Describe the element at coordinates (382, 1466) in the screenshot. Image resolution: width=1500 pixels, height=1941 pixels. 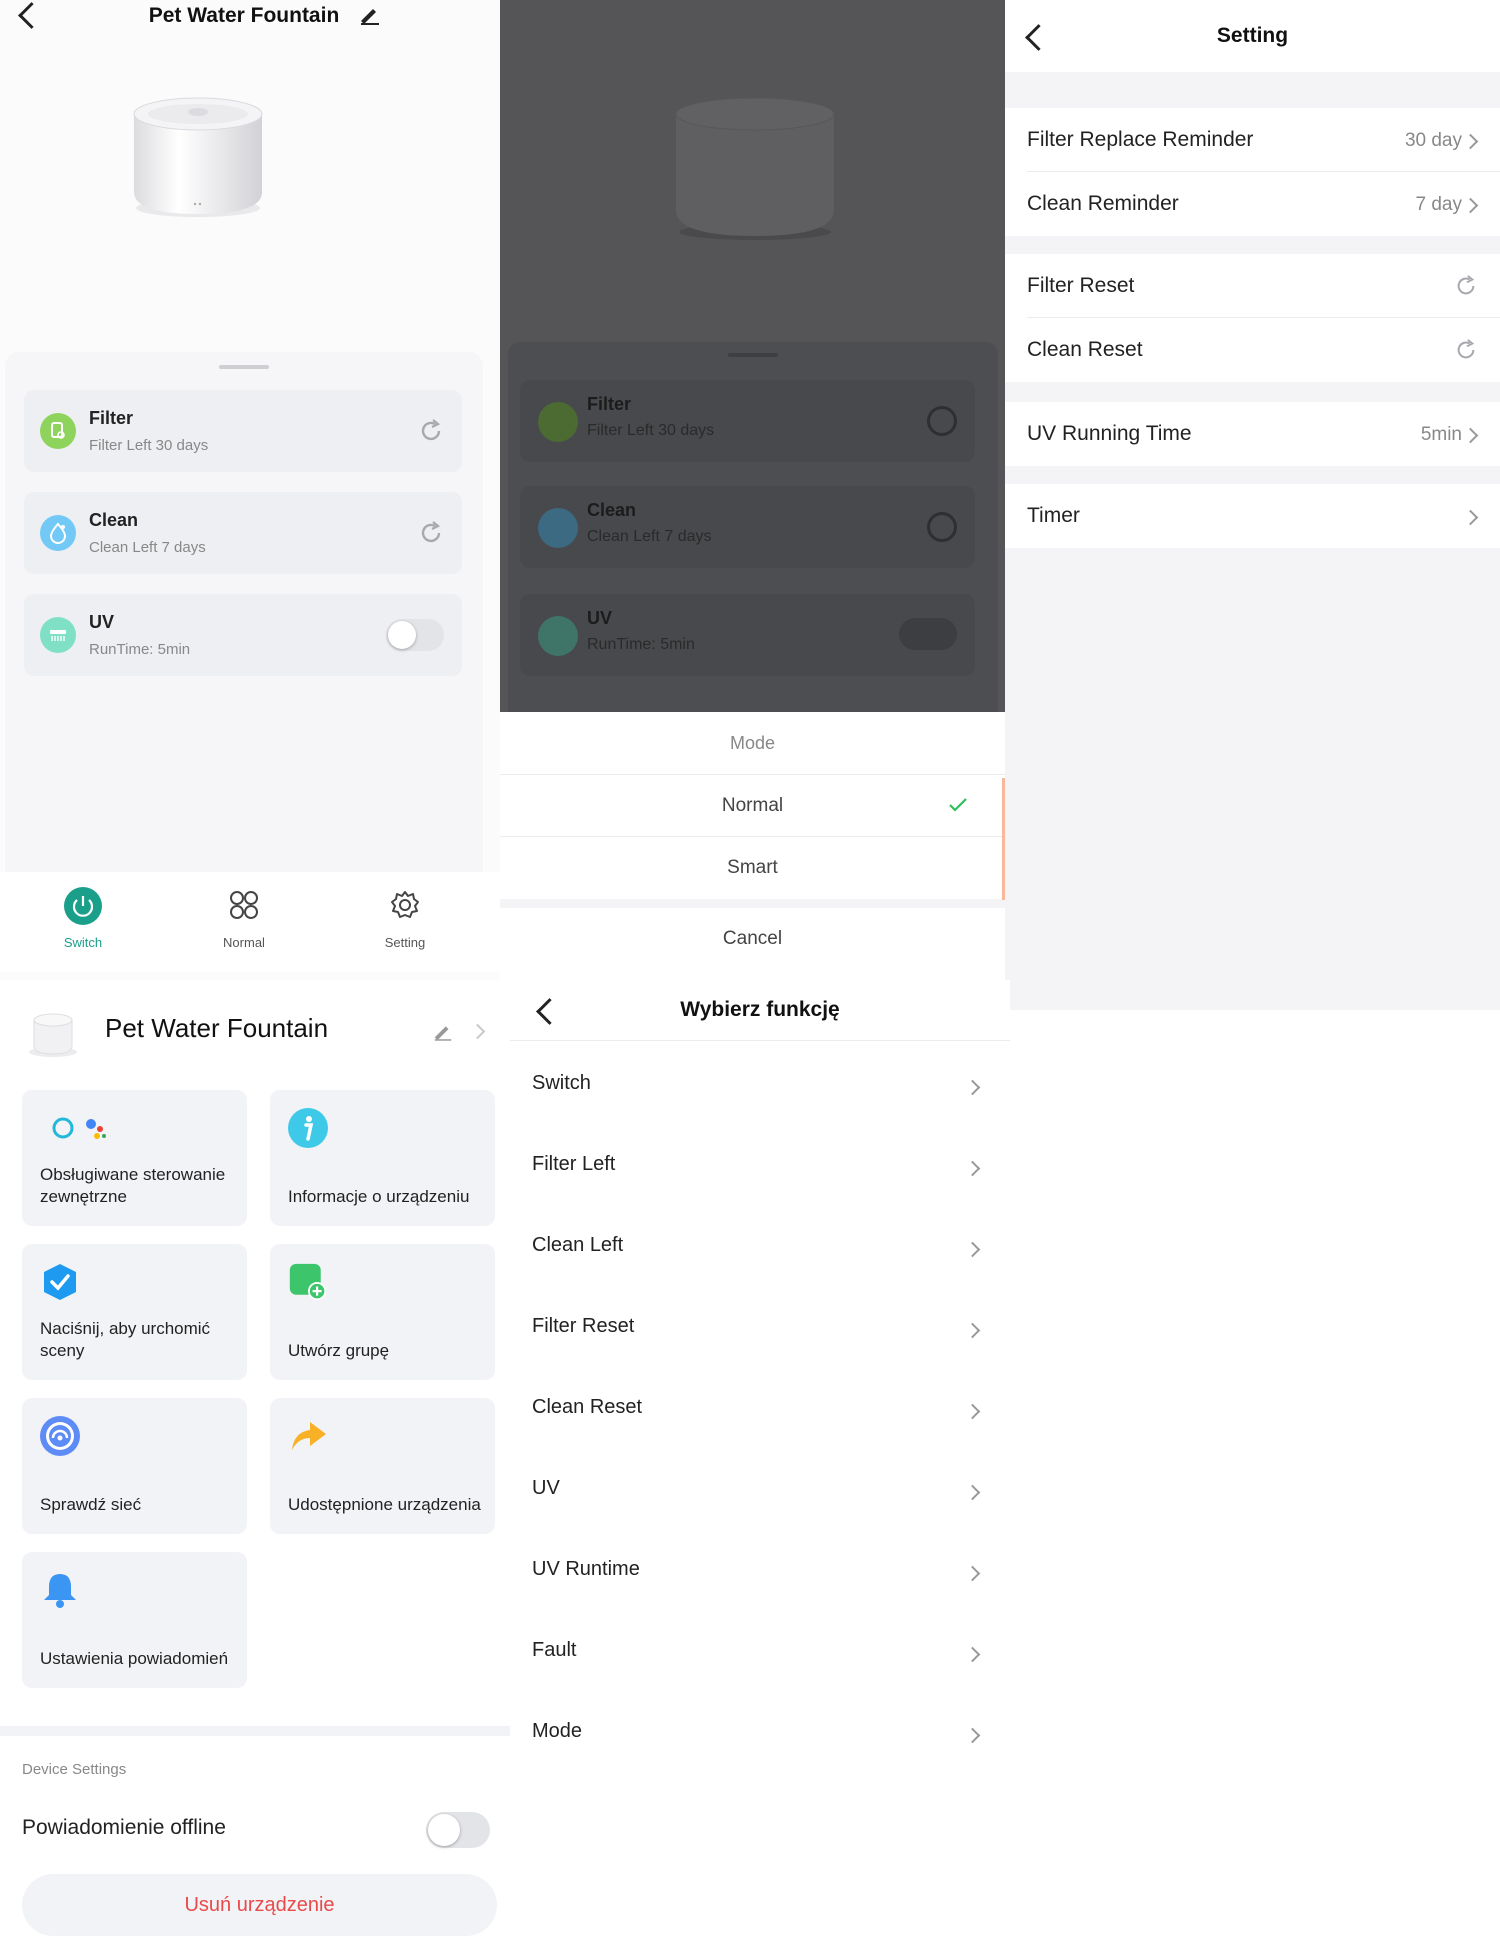
I see `shared-devices-tile: Udostępnione urządzenia` at that location.